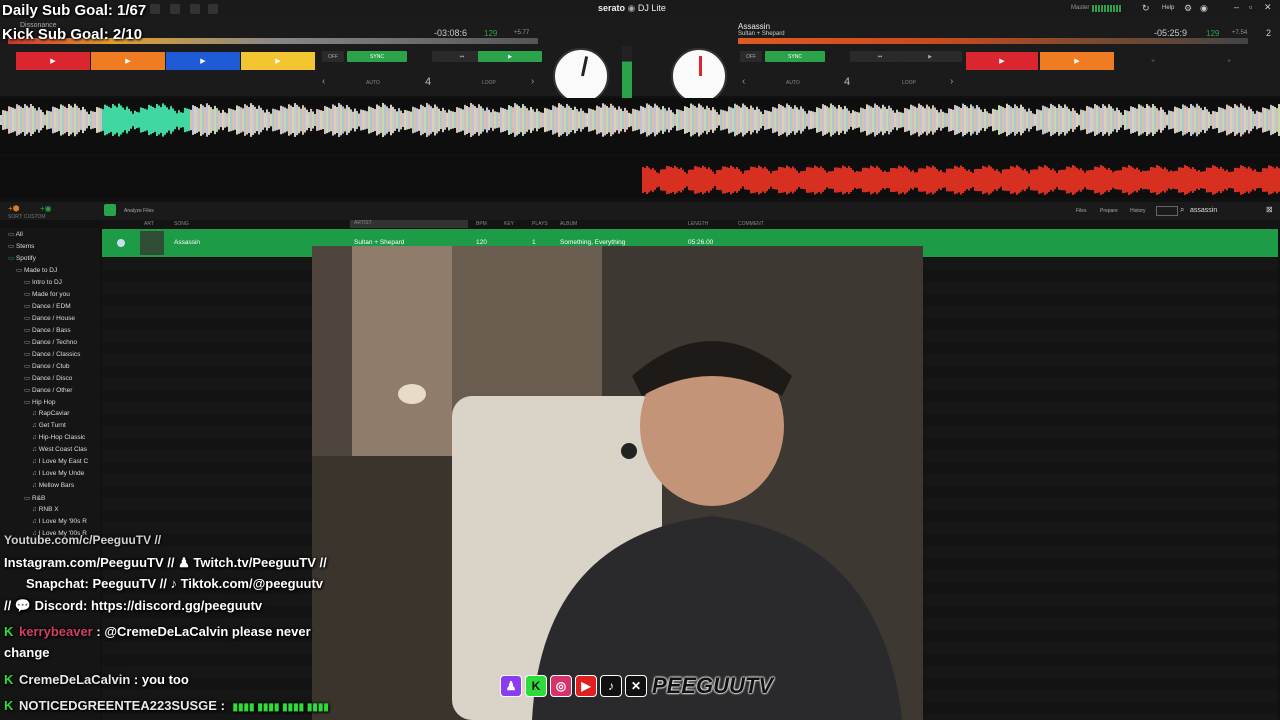  I want to click on deck-a-platter, so click(581, 76).